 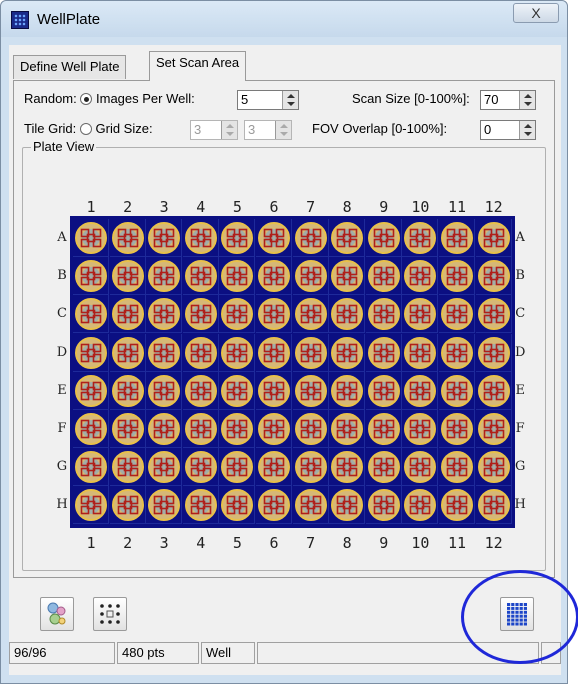 What do you see at coordinates (284, 19) in the screenshot?
I see `title-bar: WellPlate X` at bounding box center [284, 19].